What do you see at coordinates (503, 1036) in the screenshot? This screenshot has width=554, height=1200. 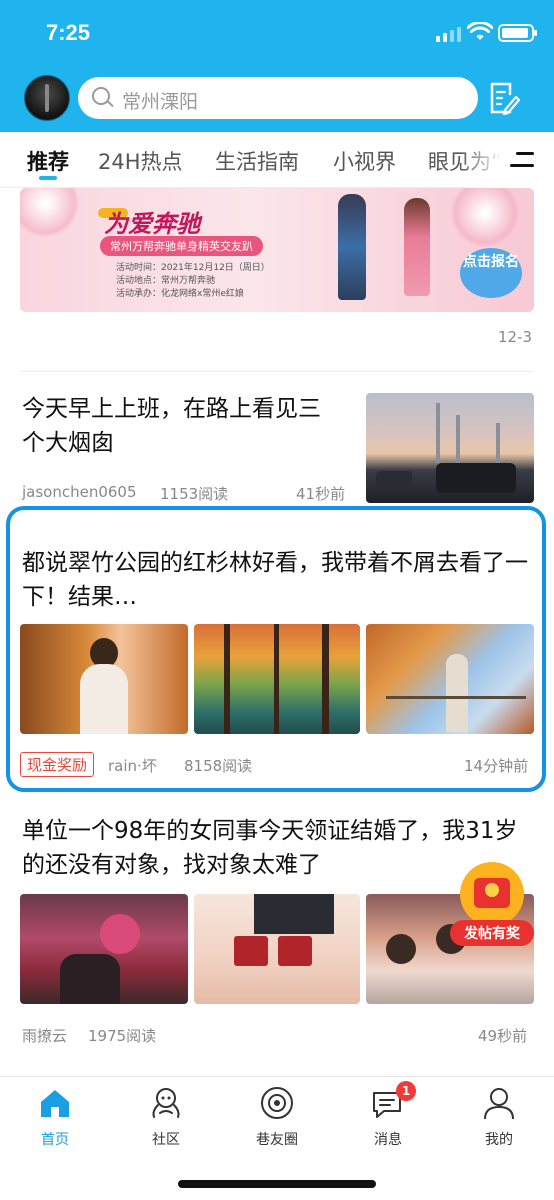 I see `post-time: 49秒前` at bounding box center [503, 1036].